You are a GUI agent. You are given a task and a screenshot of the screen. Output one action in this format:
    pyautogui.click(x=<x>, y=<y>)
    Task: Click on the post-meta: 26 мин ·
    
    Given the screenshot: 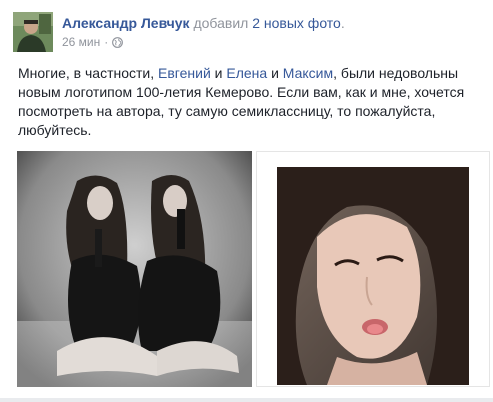 What is the action you would take?
    pyautogui.click(x=93, y=42)
    